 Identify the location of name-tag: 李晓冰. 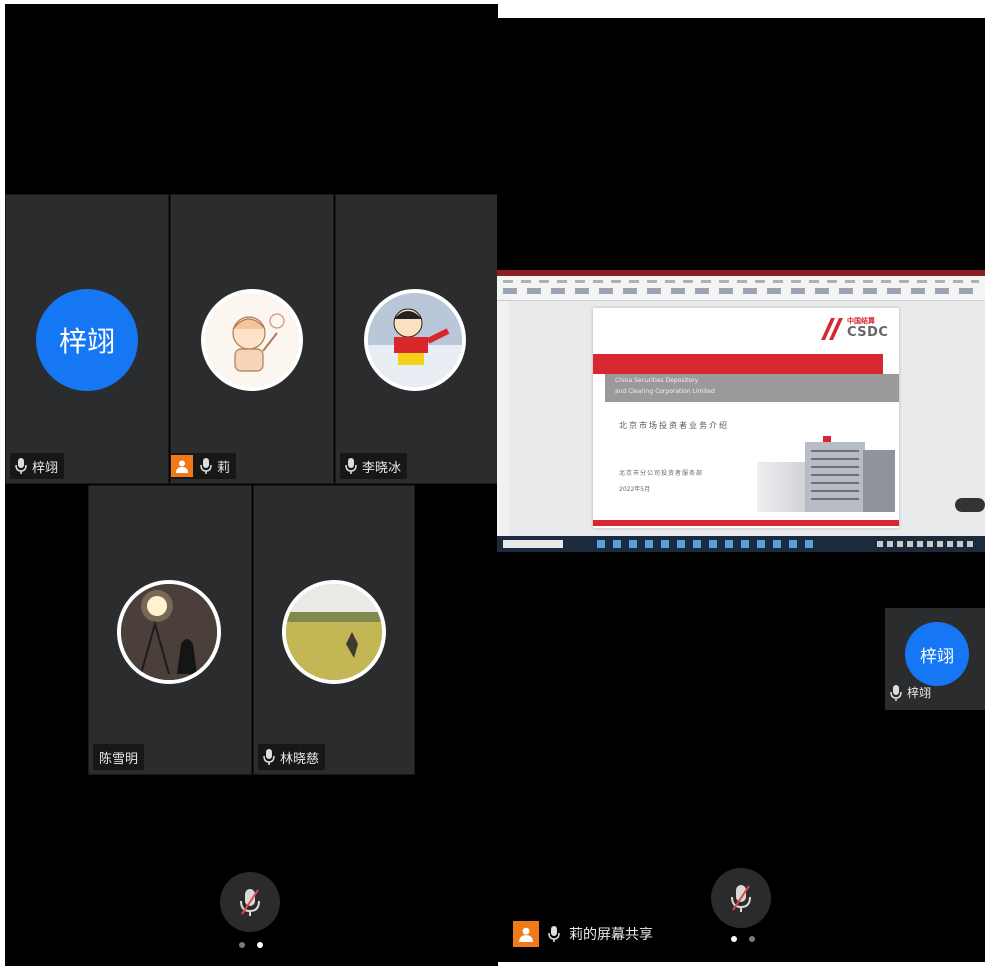
(374, 466).